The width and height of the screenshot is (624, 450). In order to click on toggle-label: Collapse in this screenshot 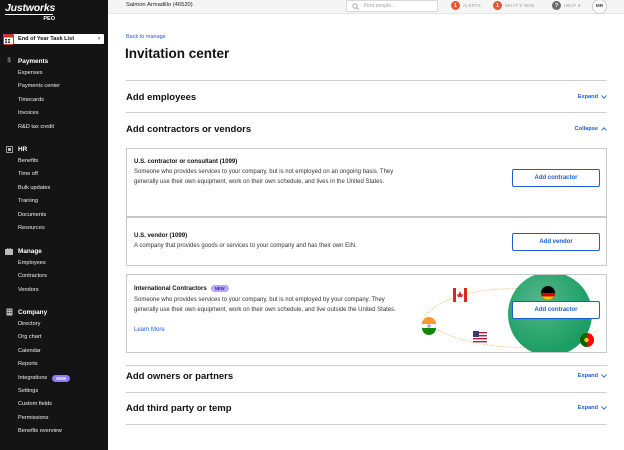, I will do `click(586, 129)`.